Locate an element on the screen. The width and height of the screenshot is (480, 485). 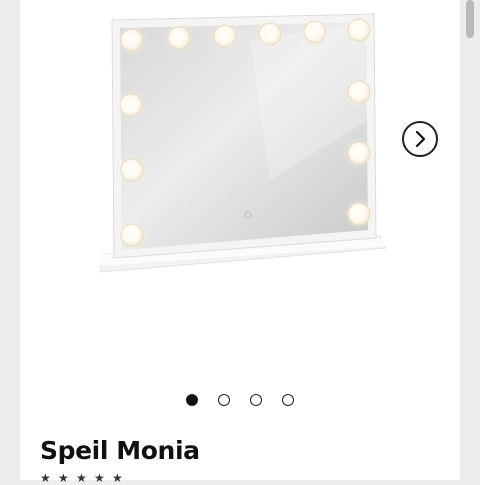
rating-stars: ★ ★ ★ ★ ★ is located at coordinates (82, 478).